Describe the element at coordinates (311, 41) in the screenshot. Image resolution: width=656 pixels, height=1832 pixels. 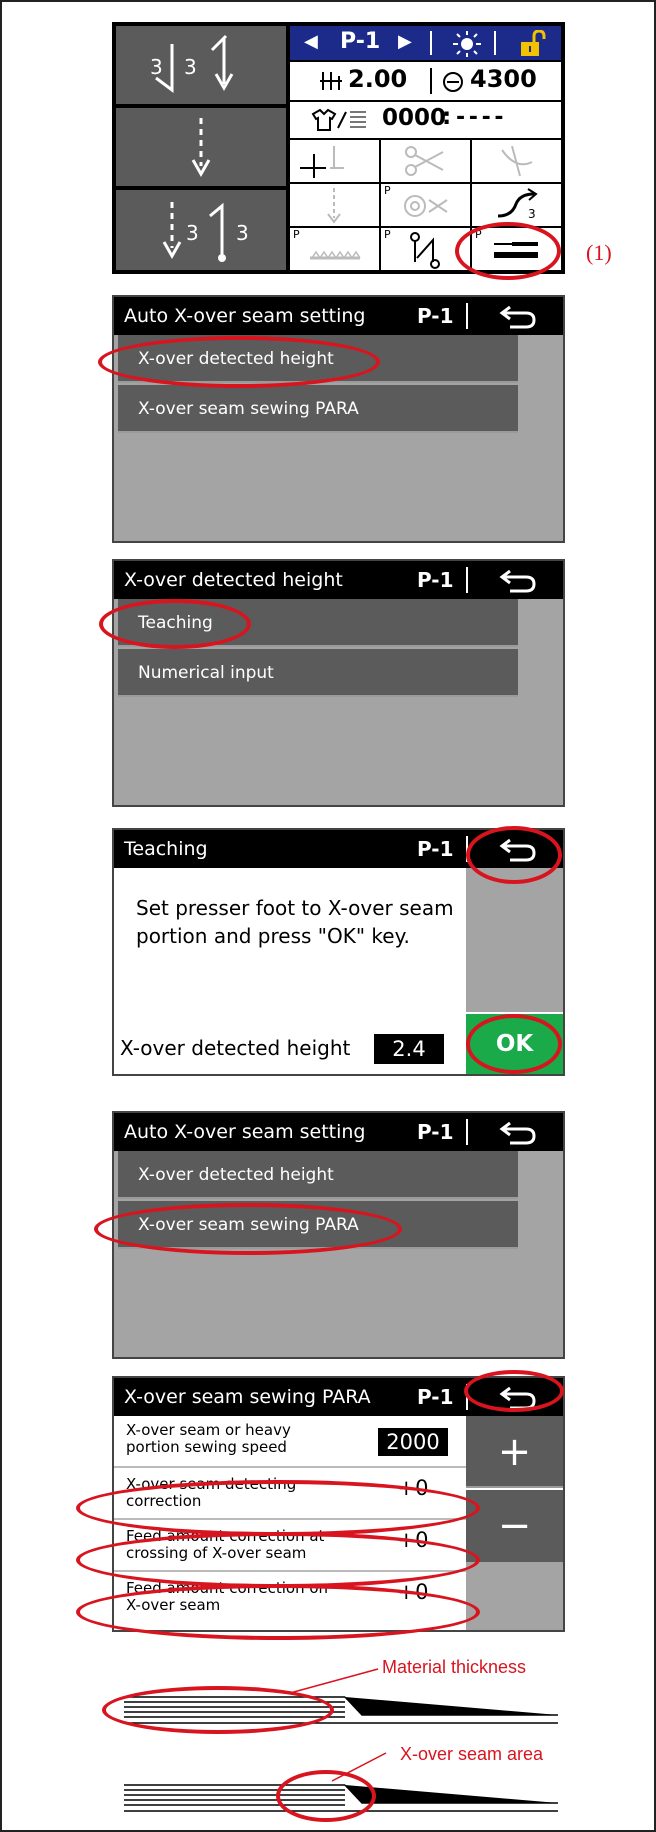
I see `prev-program-button: ◀` at that location.